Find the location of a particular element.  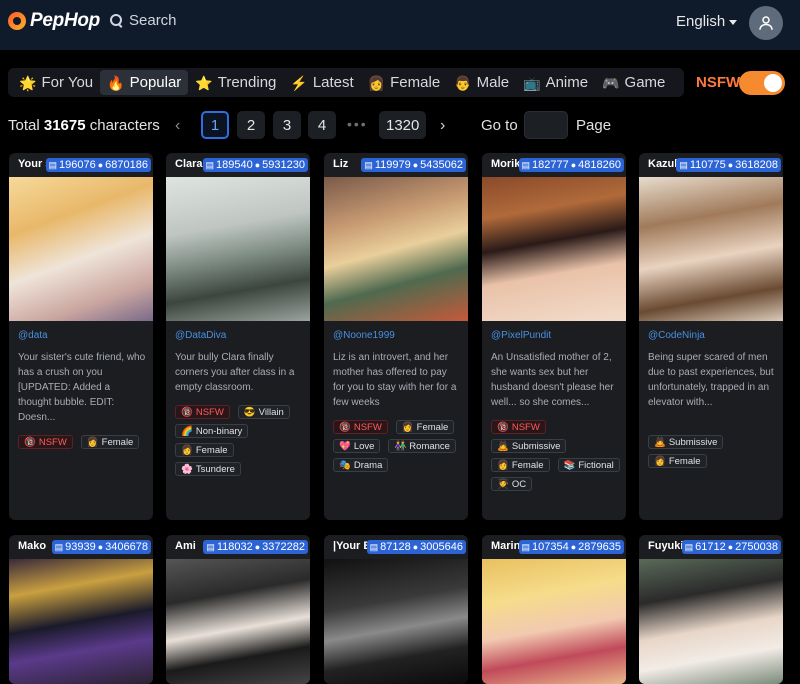

tag-oc: 🧑‍🎓 OC is located at coordinates (512, 484).